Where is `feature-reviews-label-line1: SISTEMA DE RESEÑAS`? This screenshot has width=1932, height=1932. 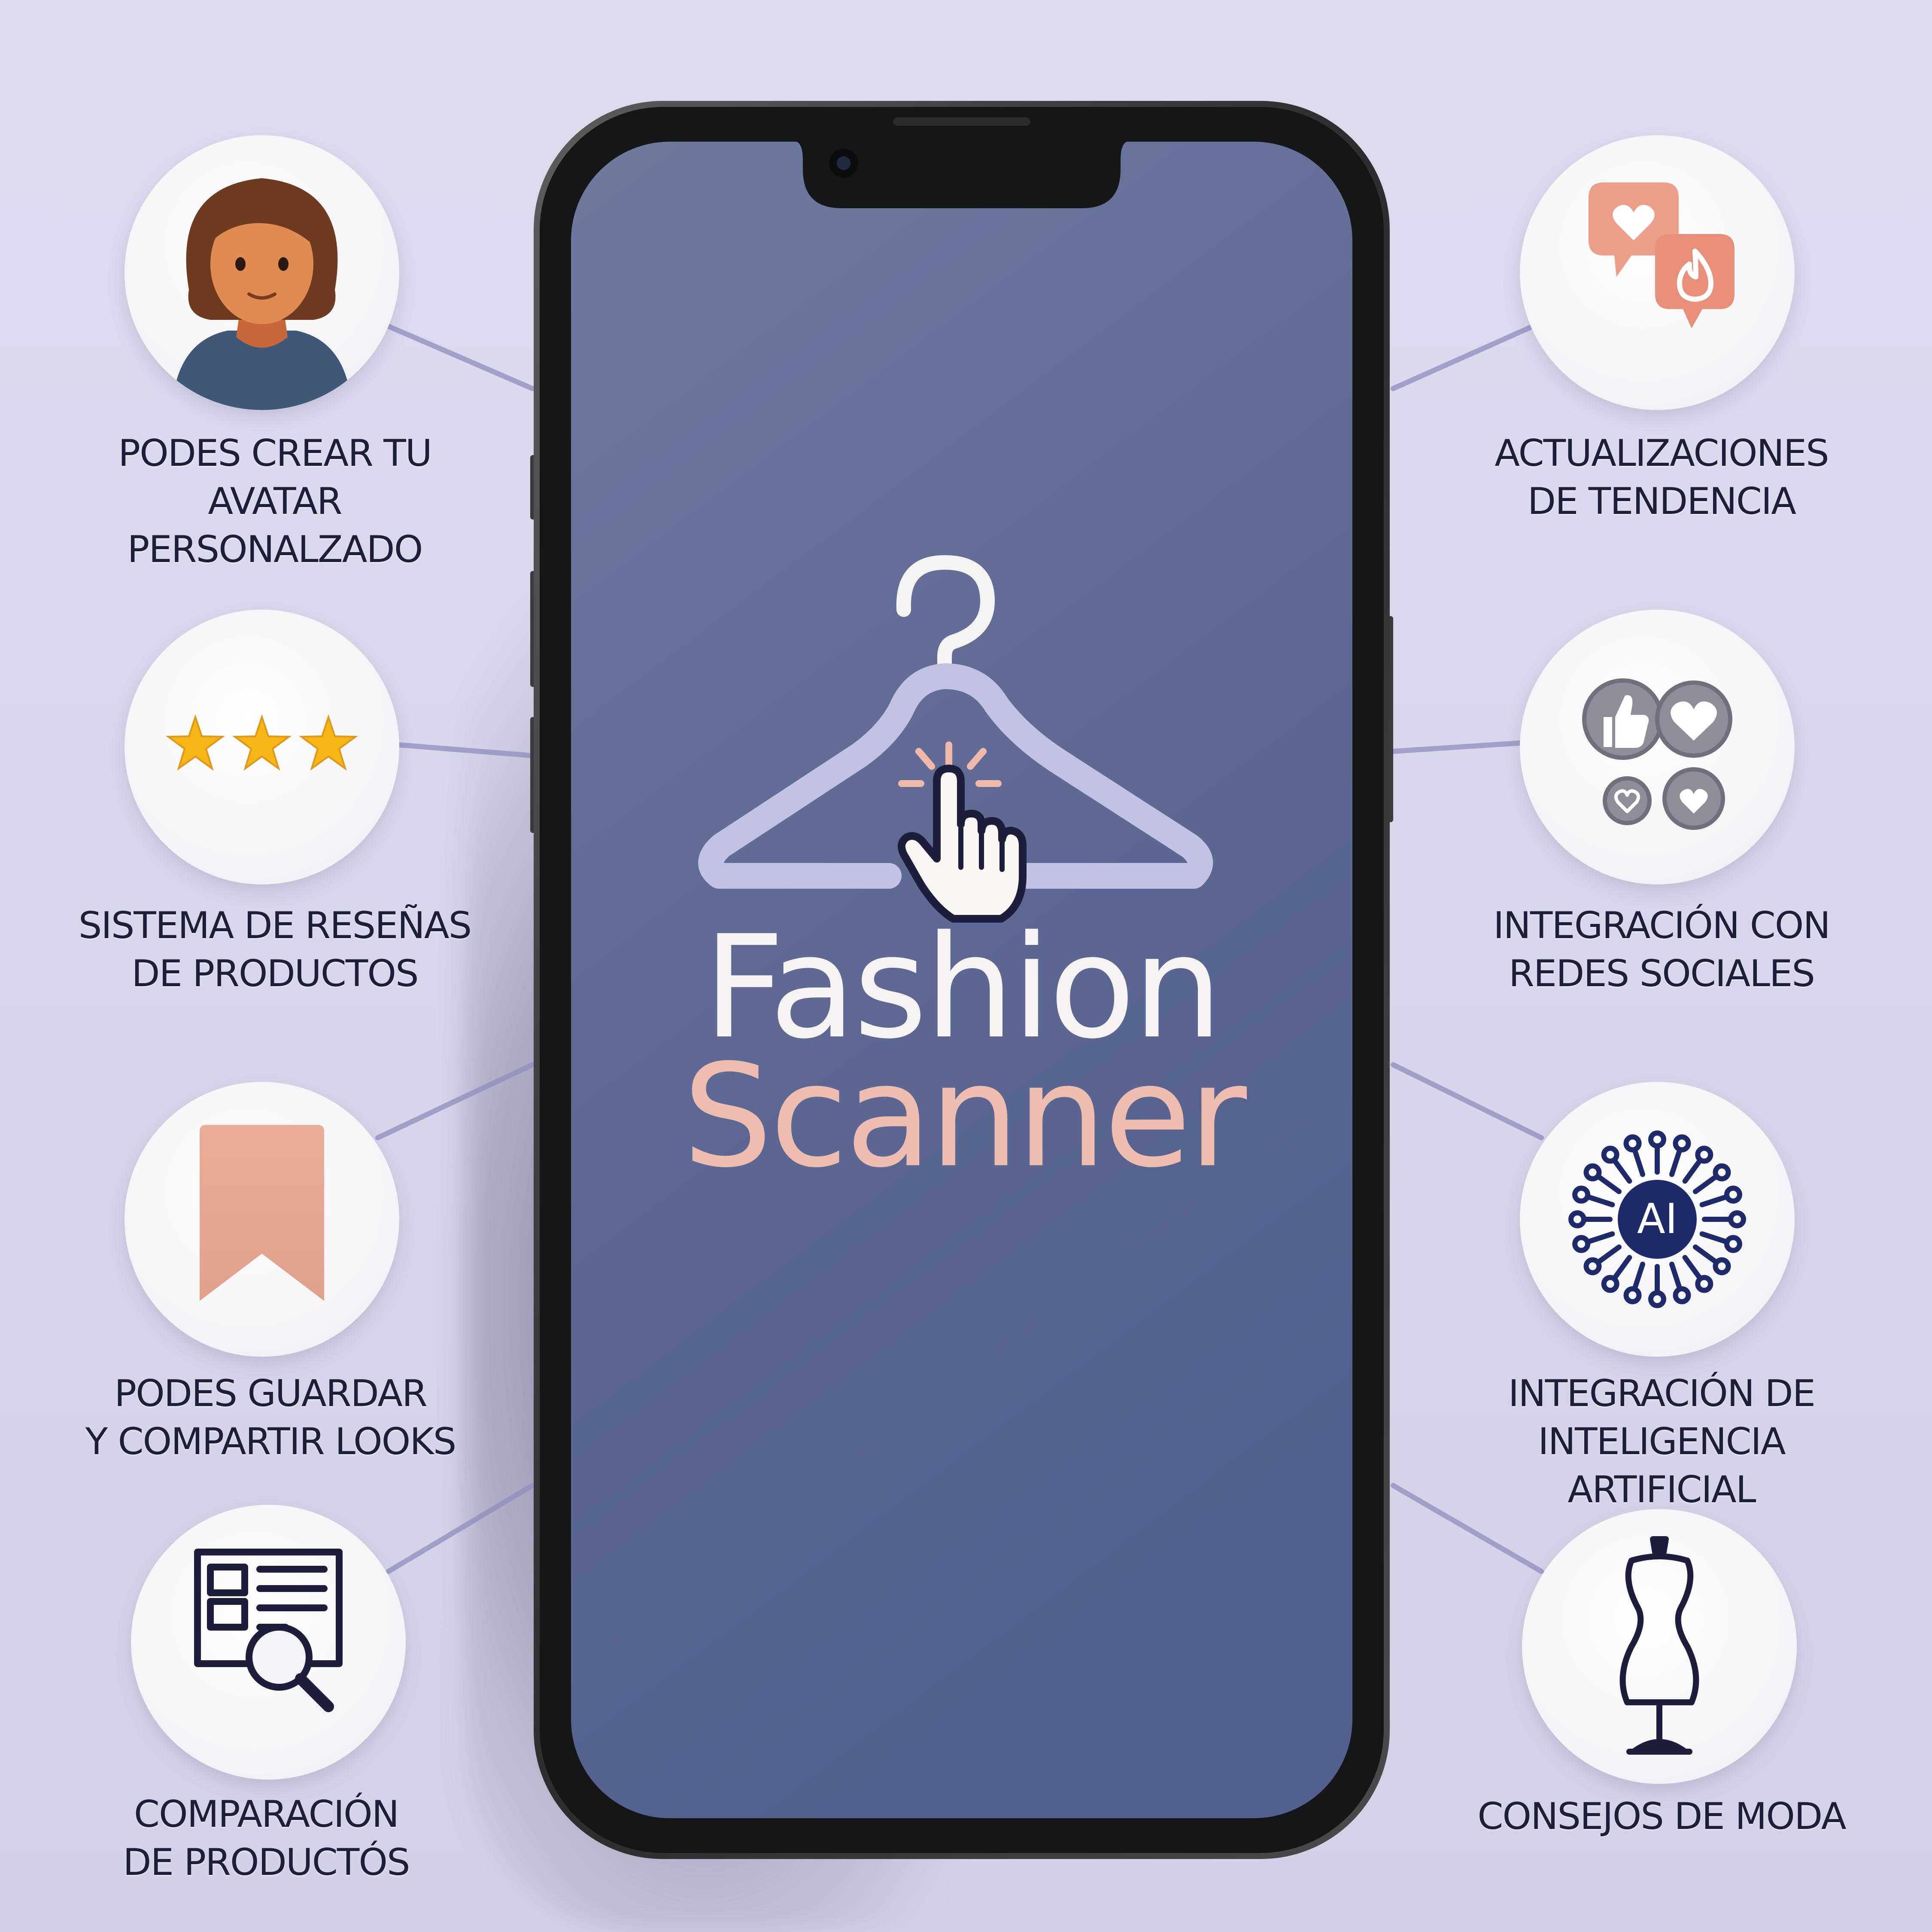 feature-reviews-label-line1: SISTEMA DE RESEÑAS is located at coordinates (275, 925).